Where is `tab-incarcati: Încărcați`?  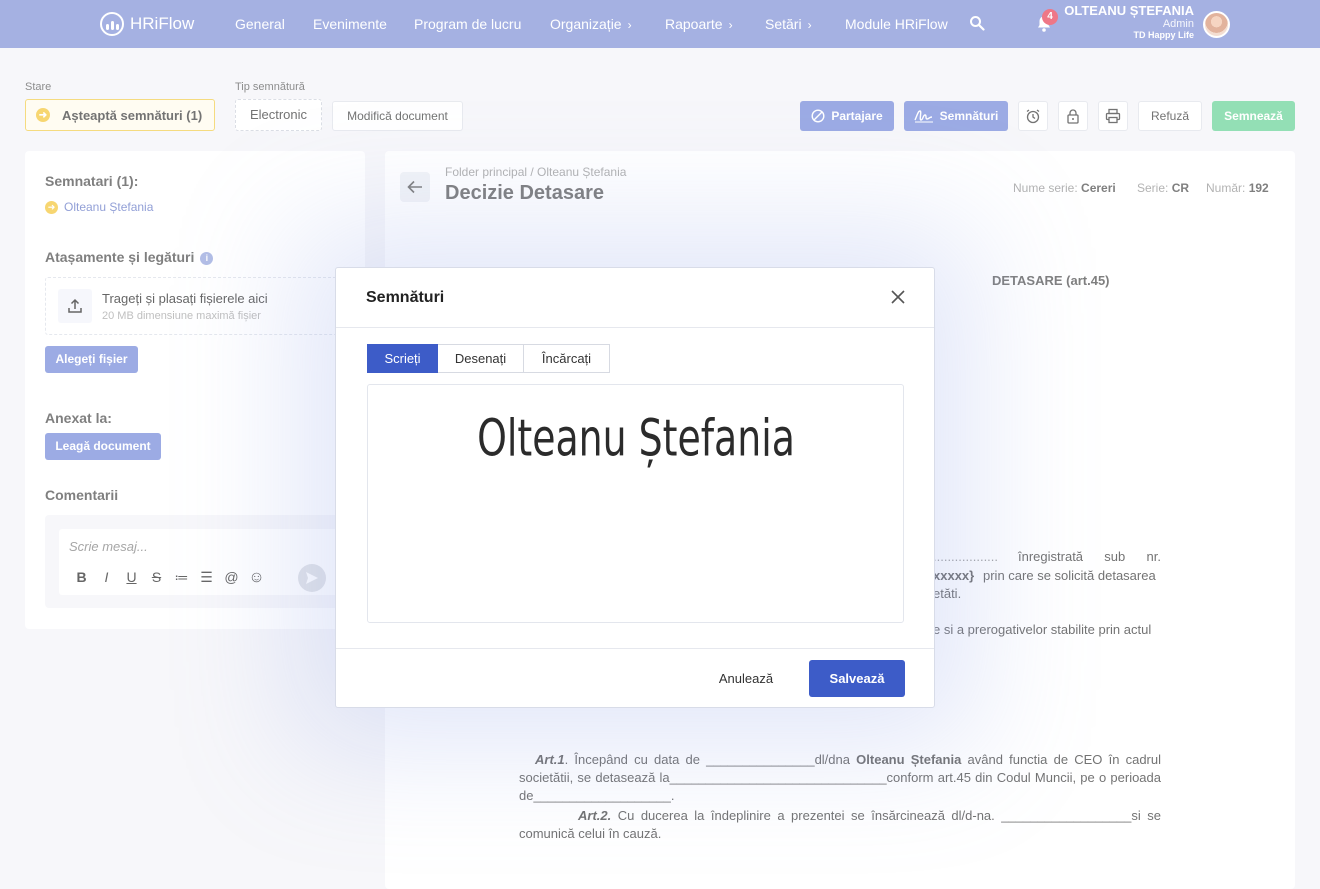
tab-incarcati: Încărcați is located at coordinates (567, 358).